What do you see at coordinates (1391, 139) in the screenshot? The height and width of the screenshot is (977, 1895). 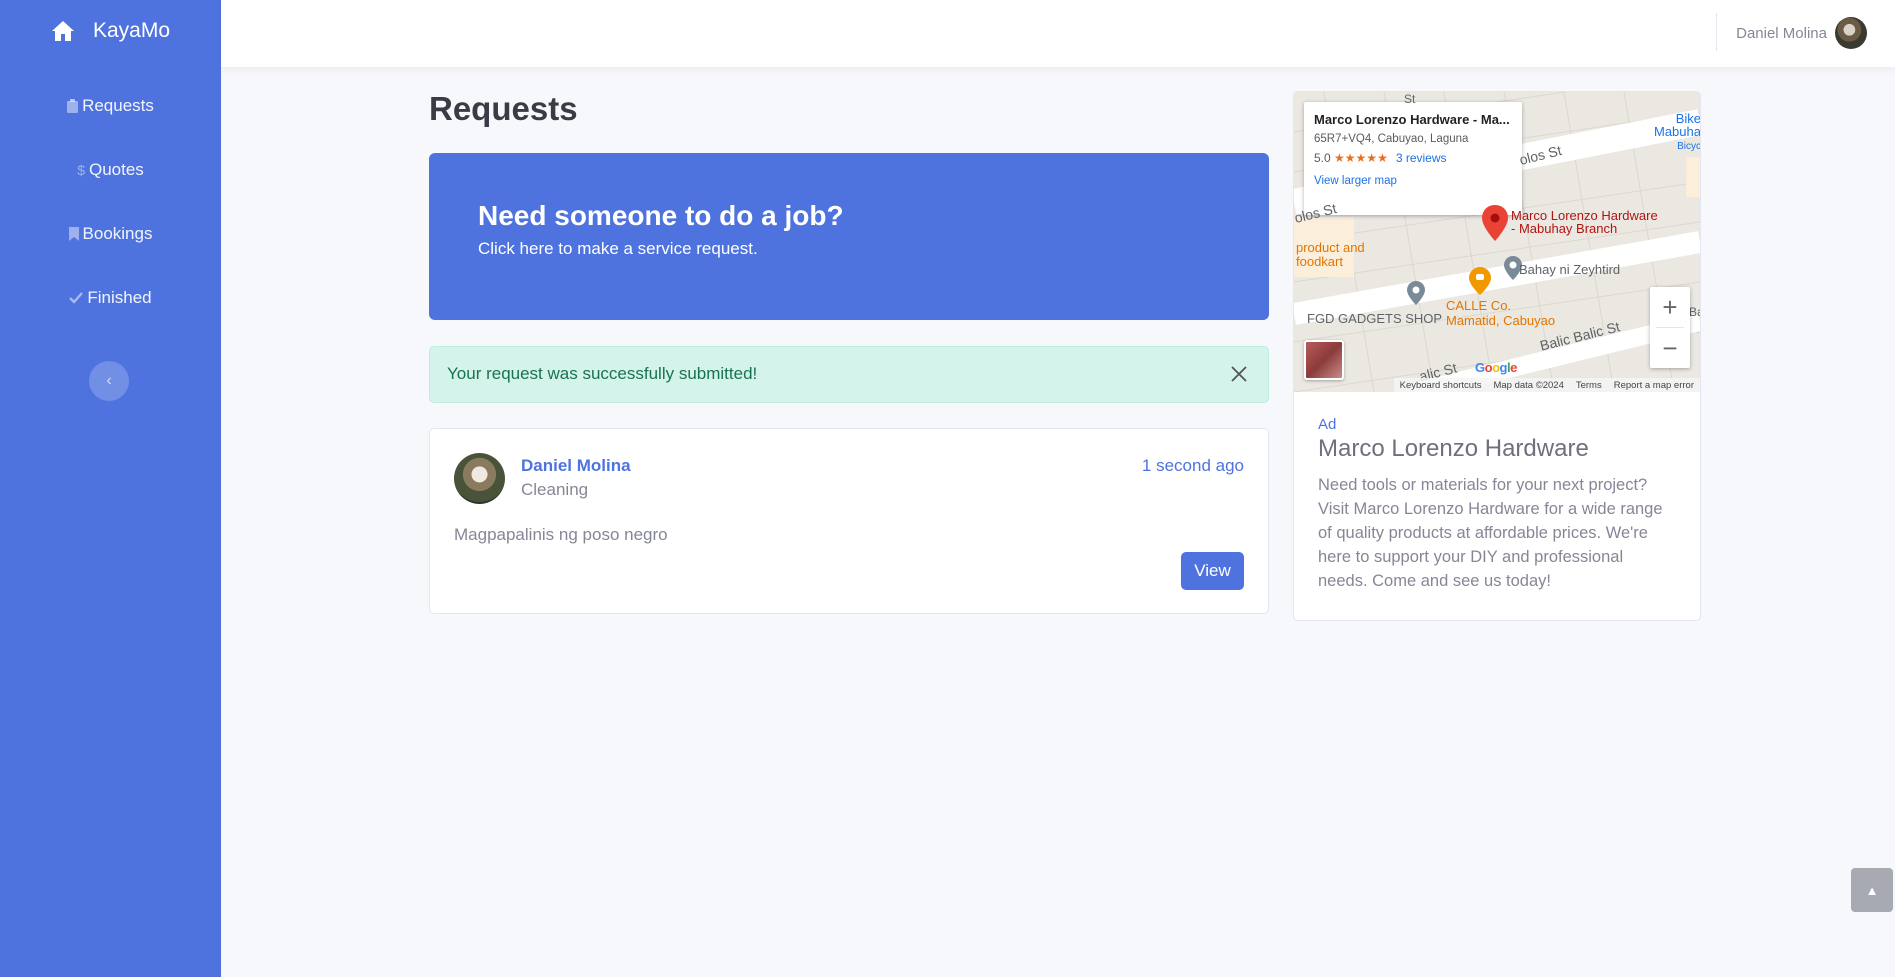 I see `map-place-address: 65R7+VQ4, Cabuyao, Laguna` at bounding box center [1391, 139].